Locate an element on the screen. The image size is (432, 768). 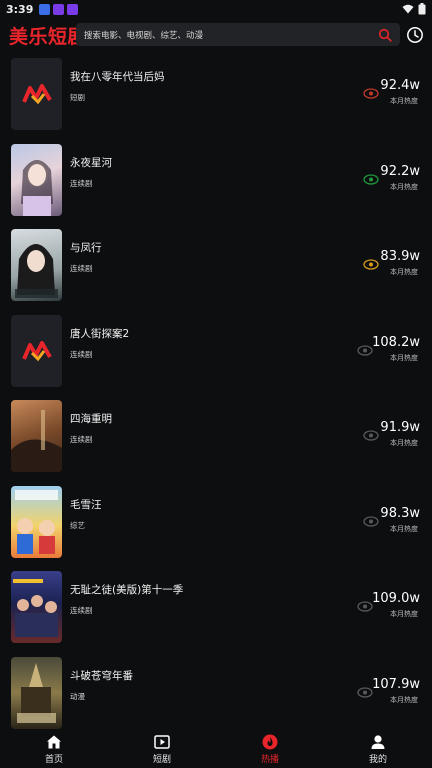
list-item: 无耻之徒(美版)第十一季 连续剧 109.0w 本月热度 is located at coordinates (216, 608).